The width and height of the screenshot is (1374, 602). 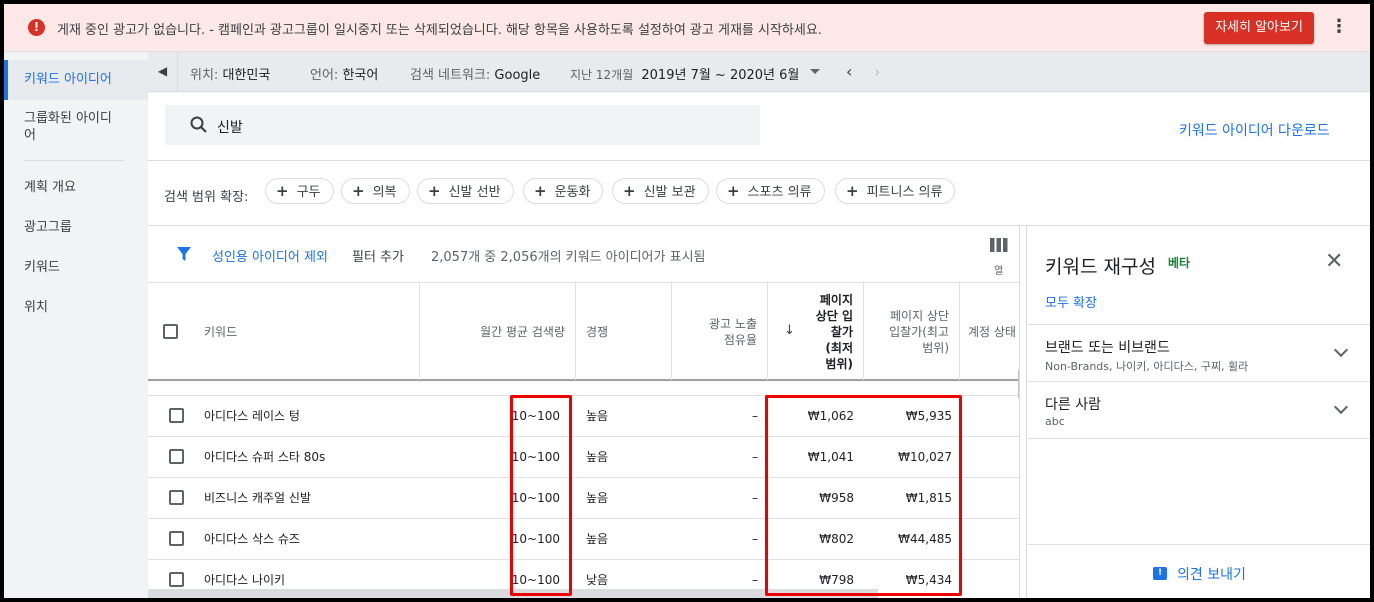 I want to click on panel-title: 키워드 재구성, so click(x=1100, y=267).